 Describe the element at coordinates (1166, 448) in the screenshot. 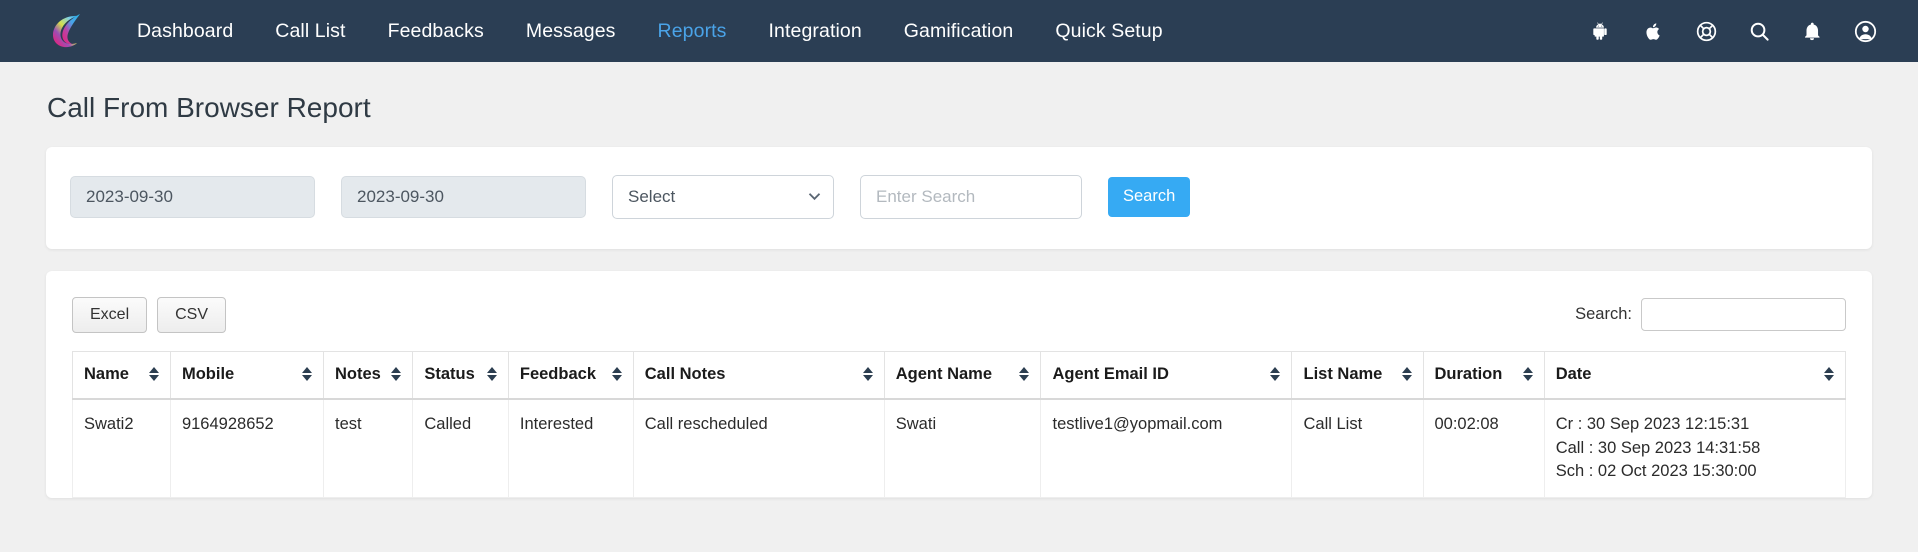

I see `cell-agent-email: testlive1@yopmail.com` at that location.